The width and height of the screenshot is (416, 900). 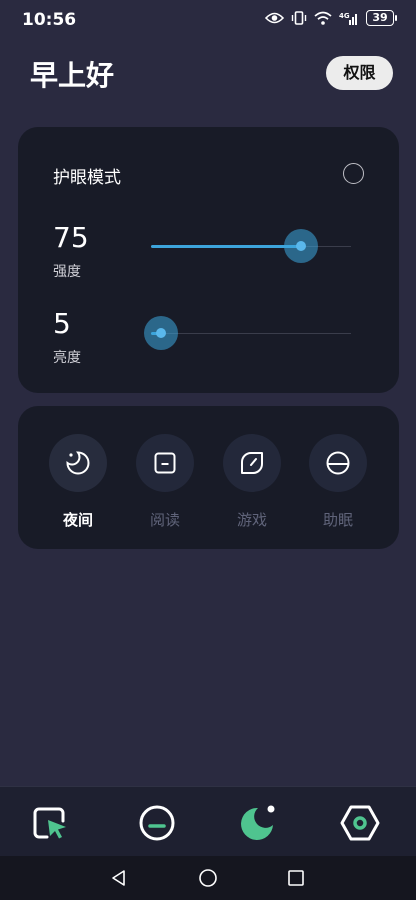 I want to click on brightness-label: 亮度, so click(x=67, y=358).